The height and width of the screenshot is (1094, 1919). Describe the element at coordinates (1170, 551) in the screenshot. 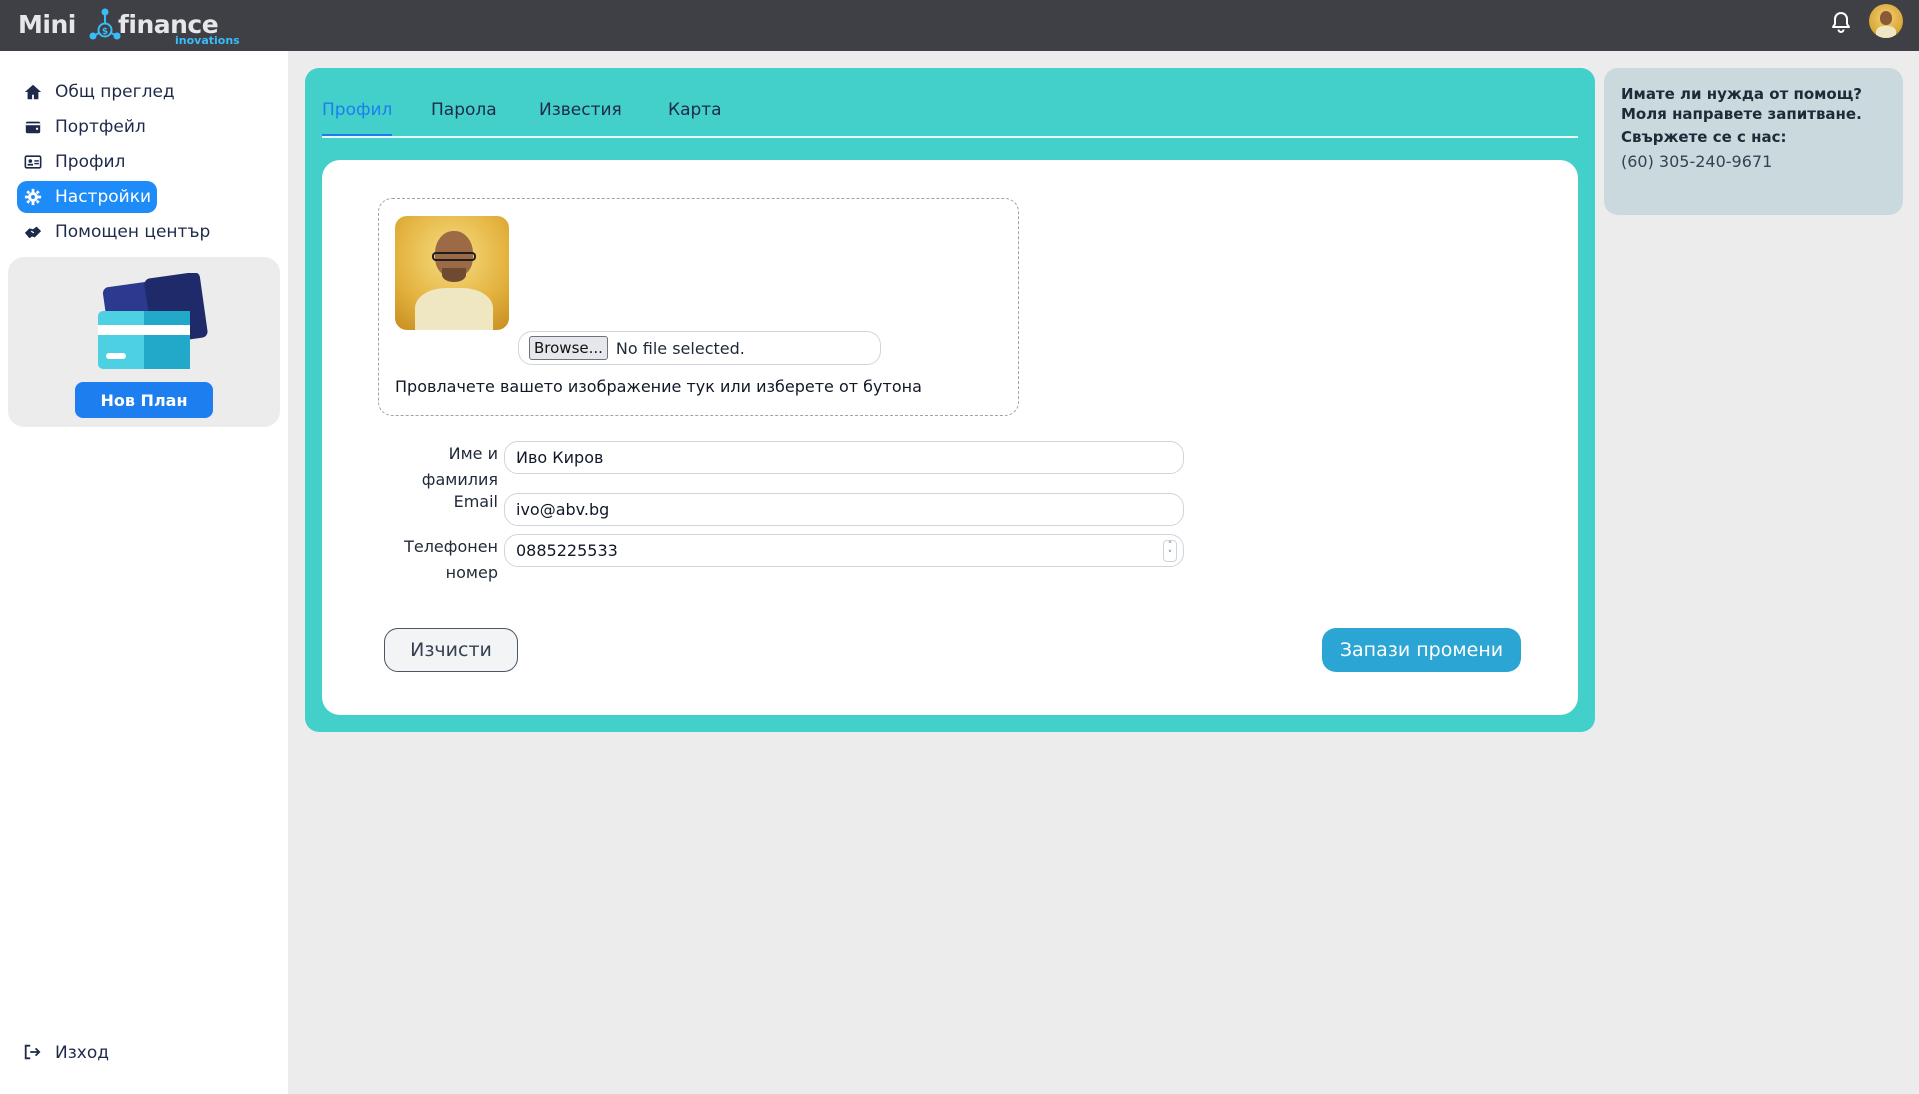

I see `number-spinner: ˄ ˅` at that location.